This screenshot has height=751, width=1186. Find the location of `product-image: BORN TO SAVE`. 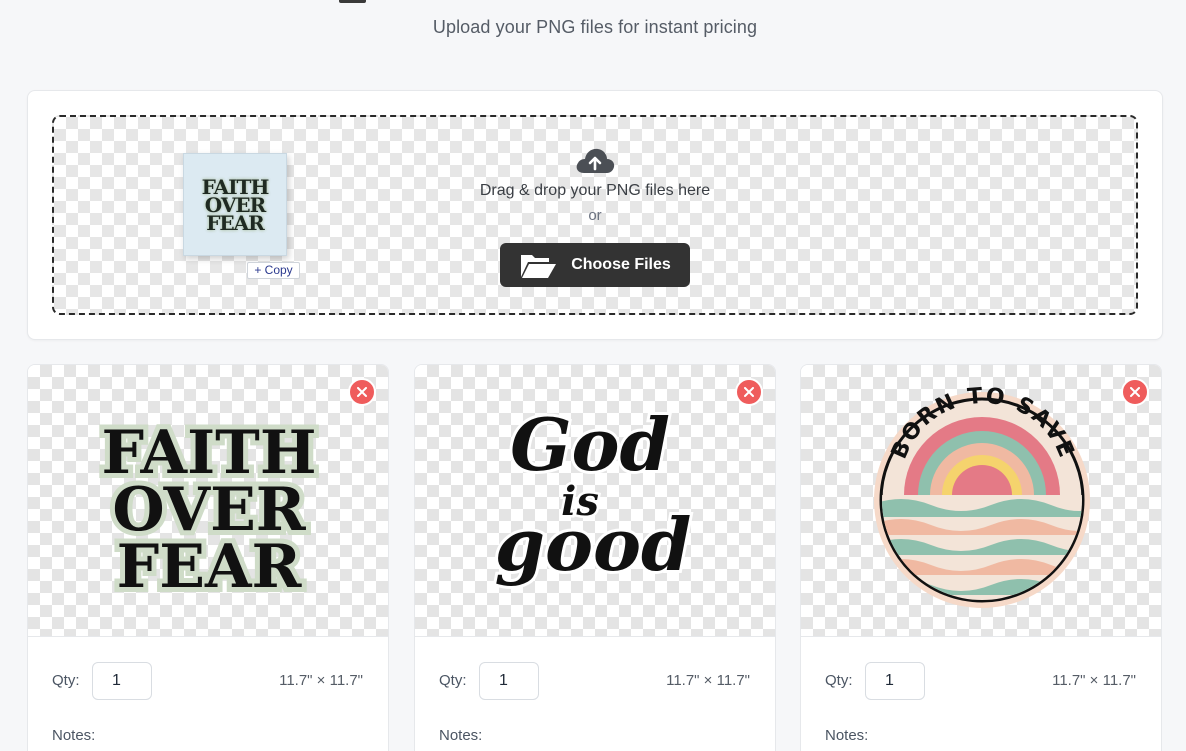

product-image: BORN TO SAVE is located at coordinates (981, 501).